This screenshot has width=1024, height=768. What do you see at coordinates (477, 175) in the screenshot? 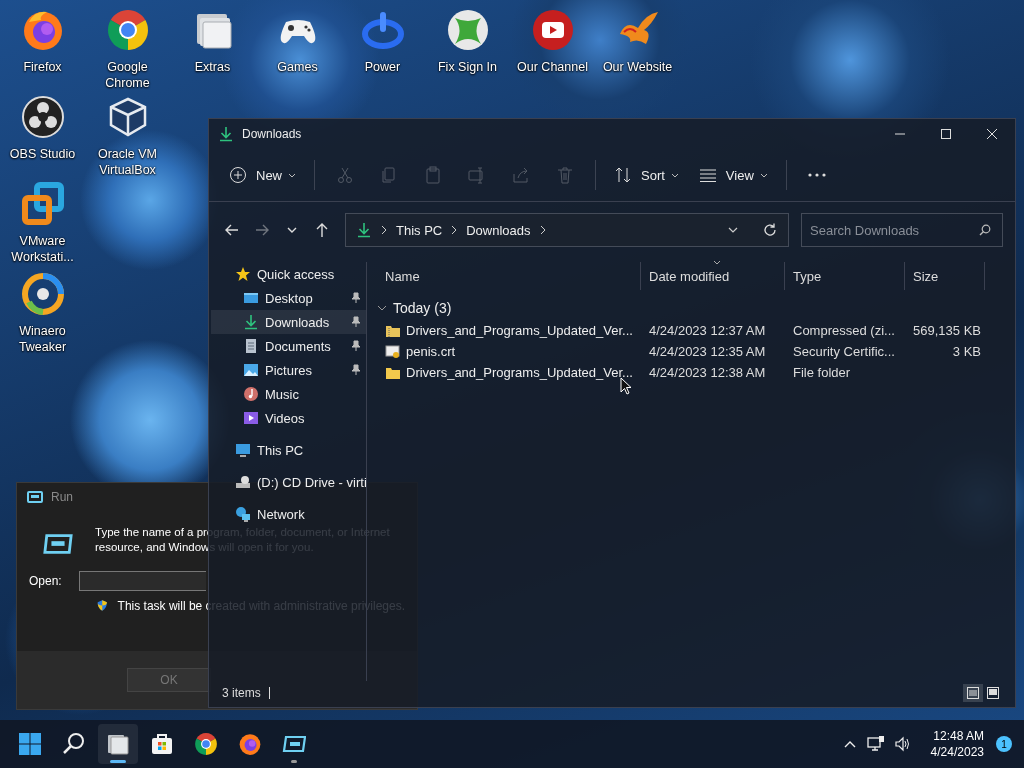
I see `rename-icon` at bounding box center [477, 175].